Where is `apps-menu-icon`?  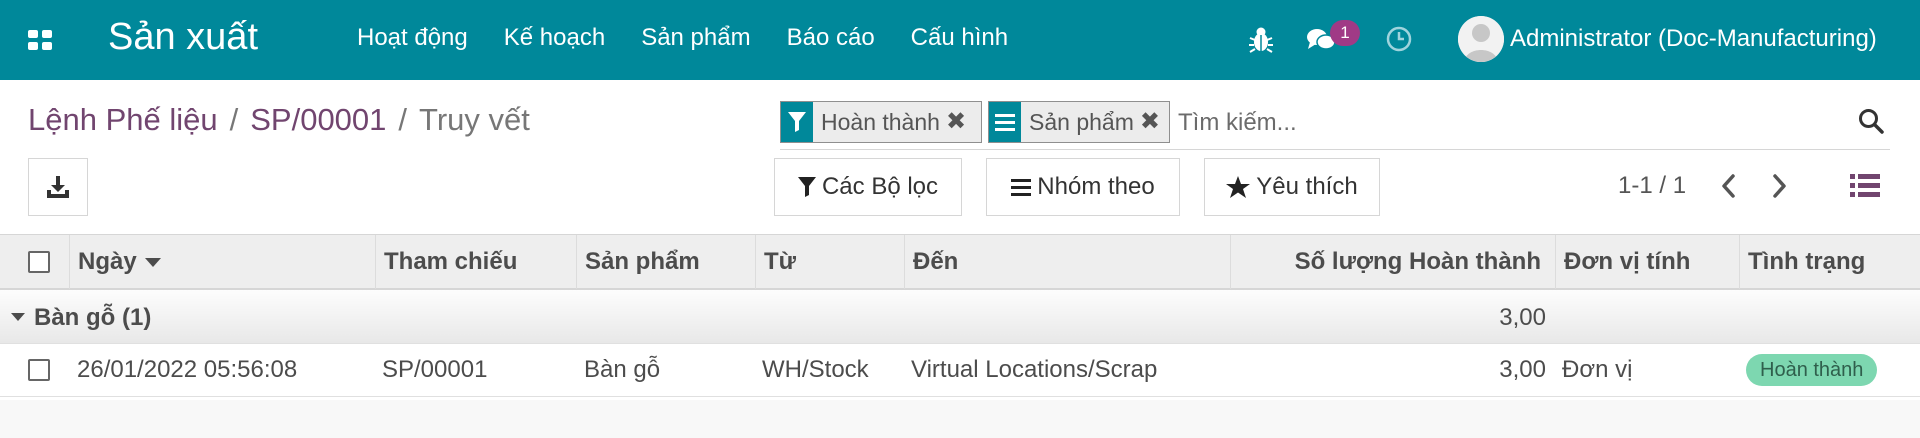 apps-menu-icon is located at coordinates (40, 40).